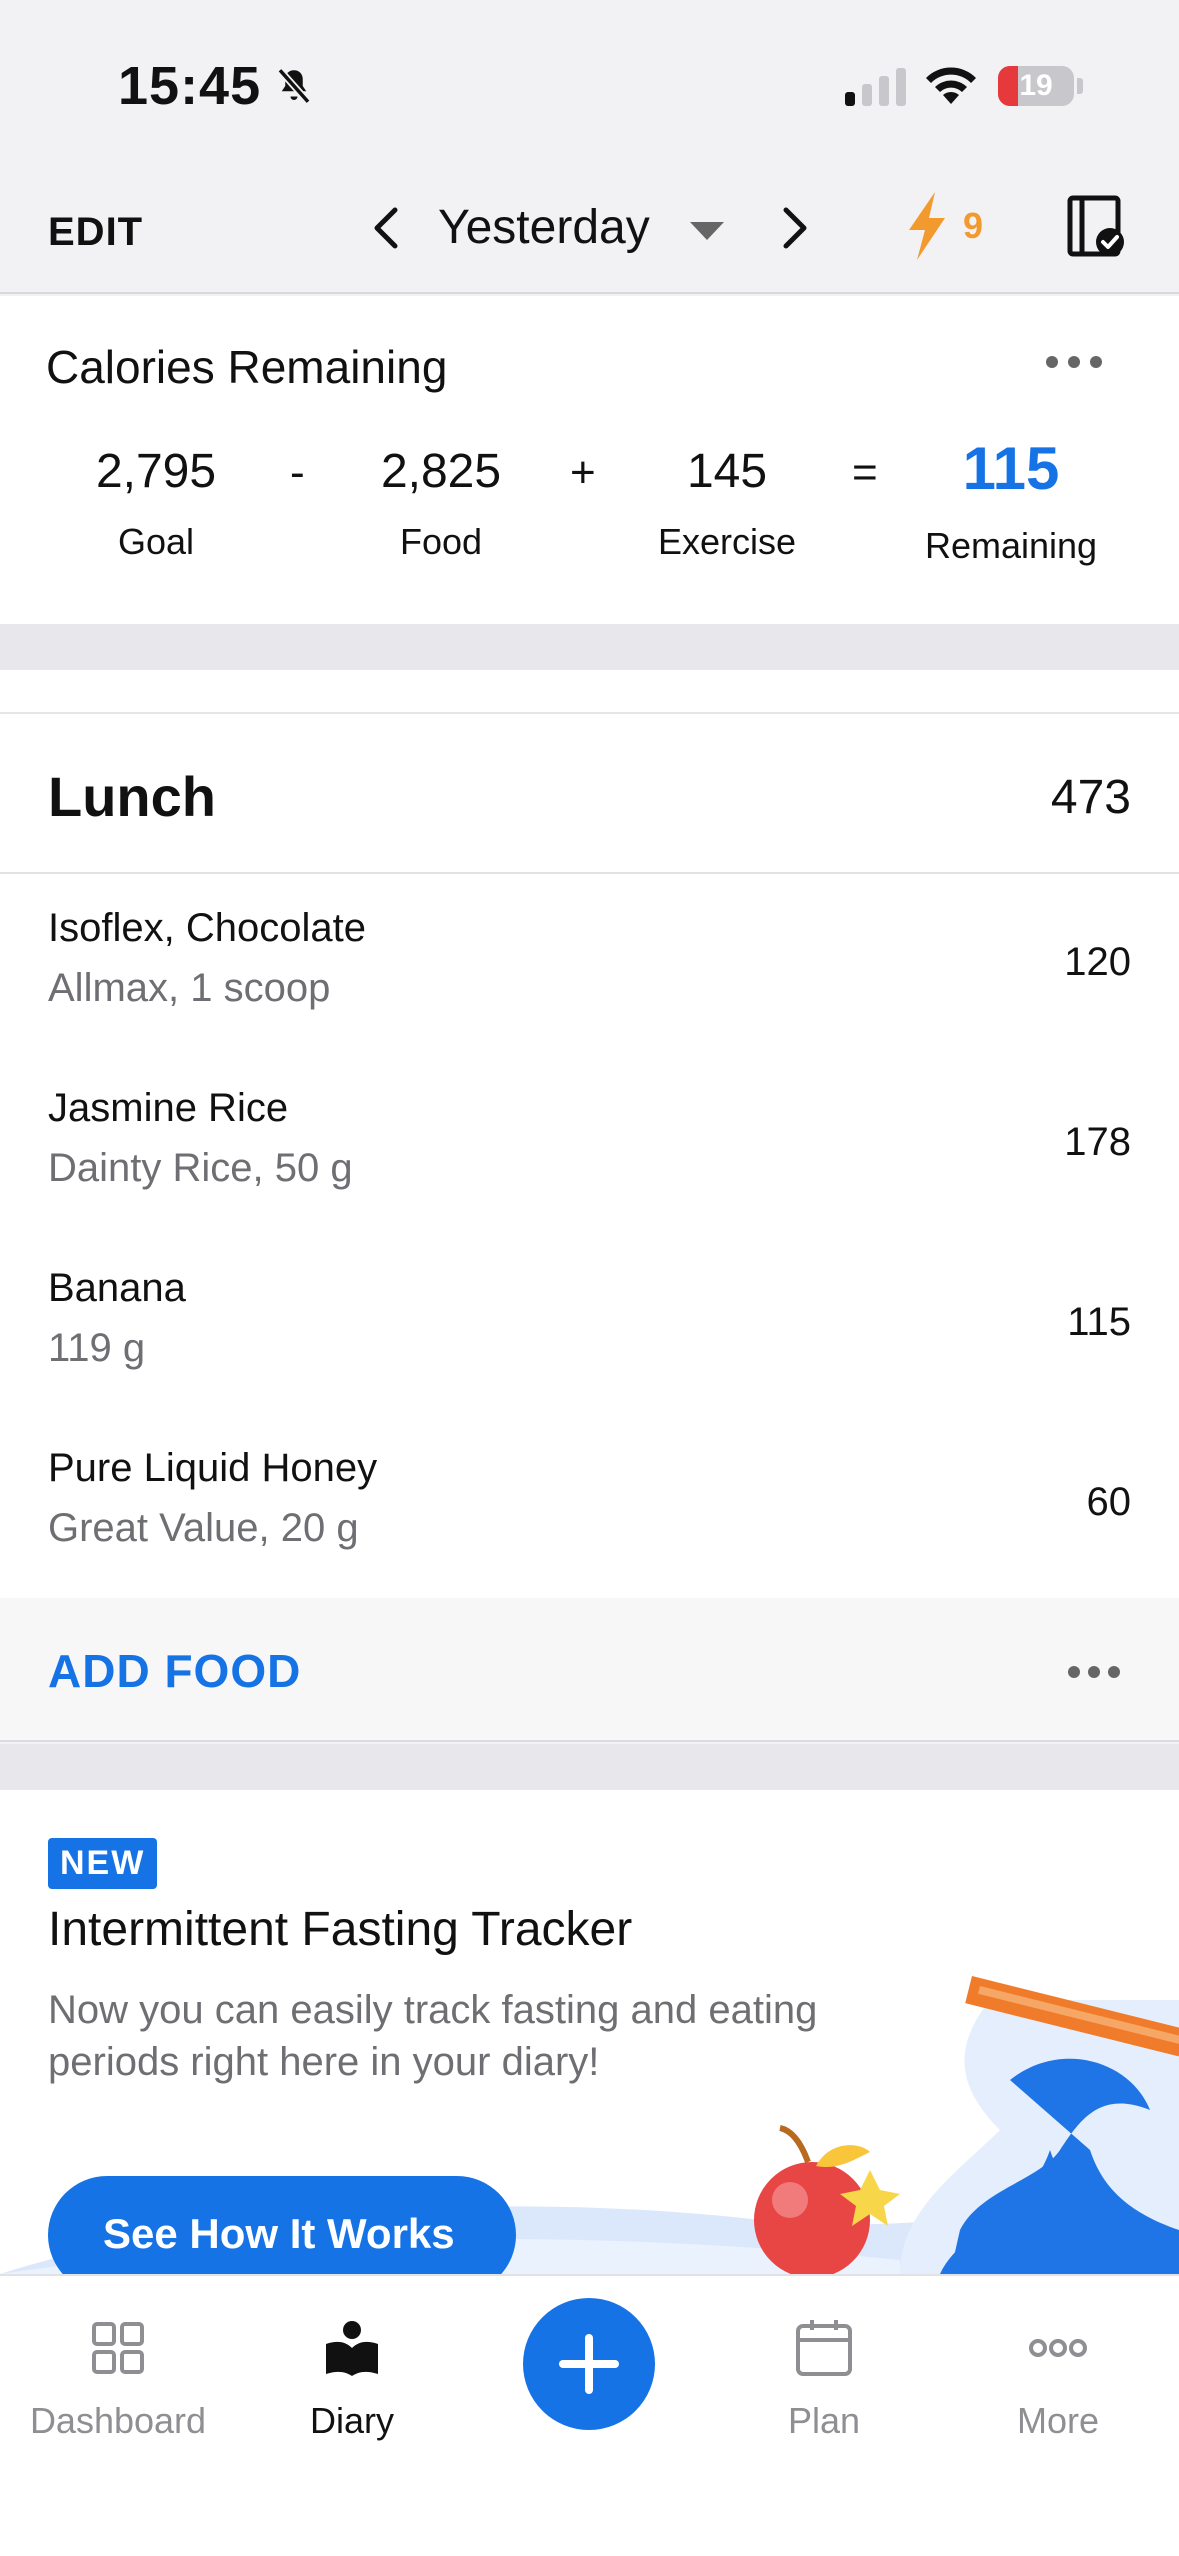 Image resolution: width=1179 pixels, height=2556 pixels. Describe the element at coordinates (824, 2420) in the screenshot. I see `tab-label: Plan` at that location.